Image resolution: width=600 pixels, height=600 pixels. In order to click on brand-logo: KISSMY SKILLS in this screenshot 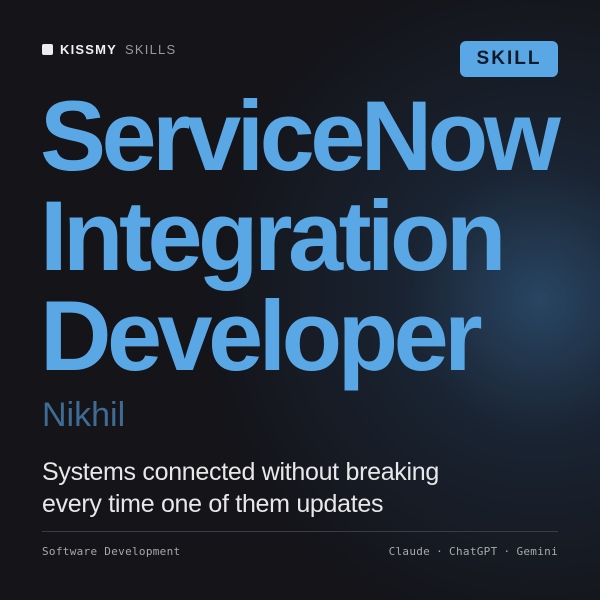, I will do `click(109, 49)`.